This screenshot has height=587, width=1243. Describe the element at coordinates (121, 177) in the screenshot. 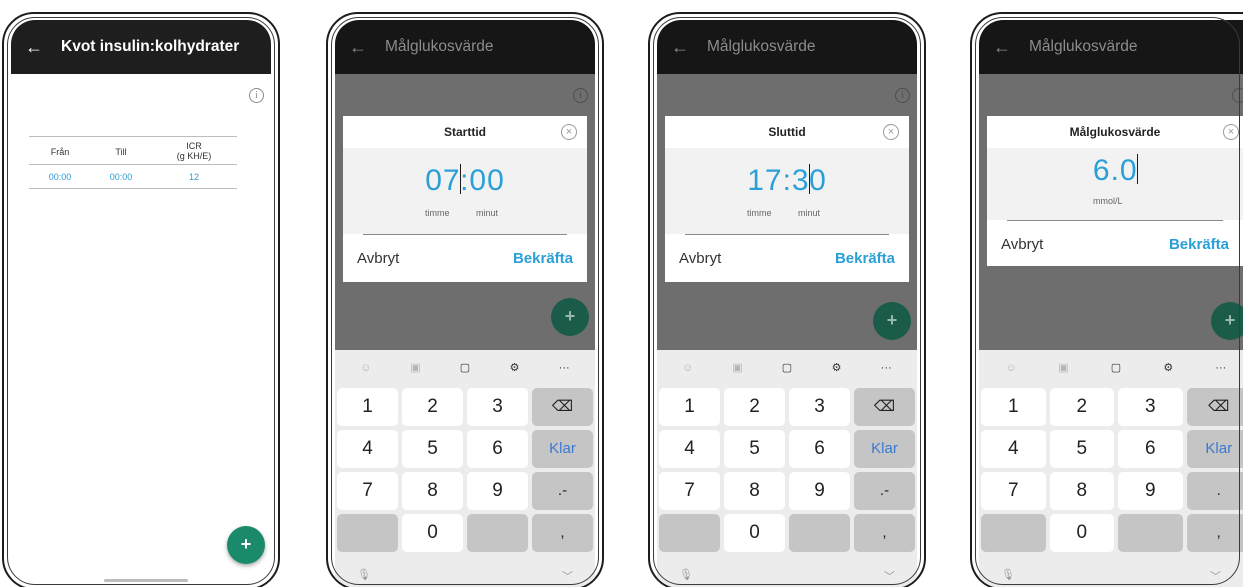

I see `row-to: 00:00` at that location.